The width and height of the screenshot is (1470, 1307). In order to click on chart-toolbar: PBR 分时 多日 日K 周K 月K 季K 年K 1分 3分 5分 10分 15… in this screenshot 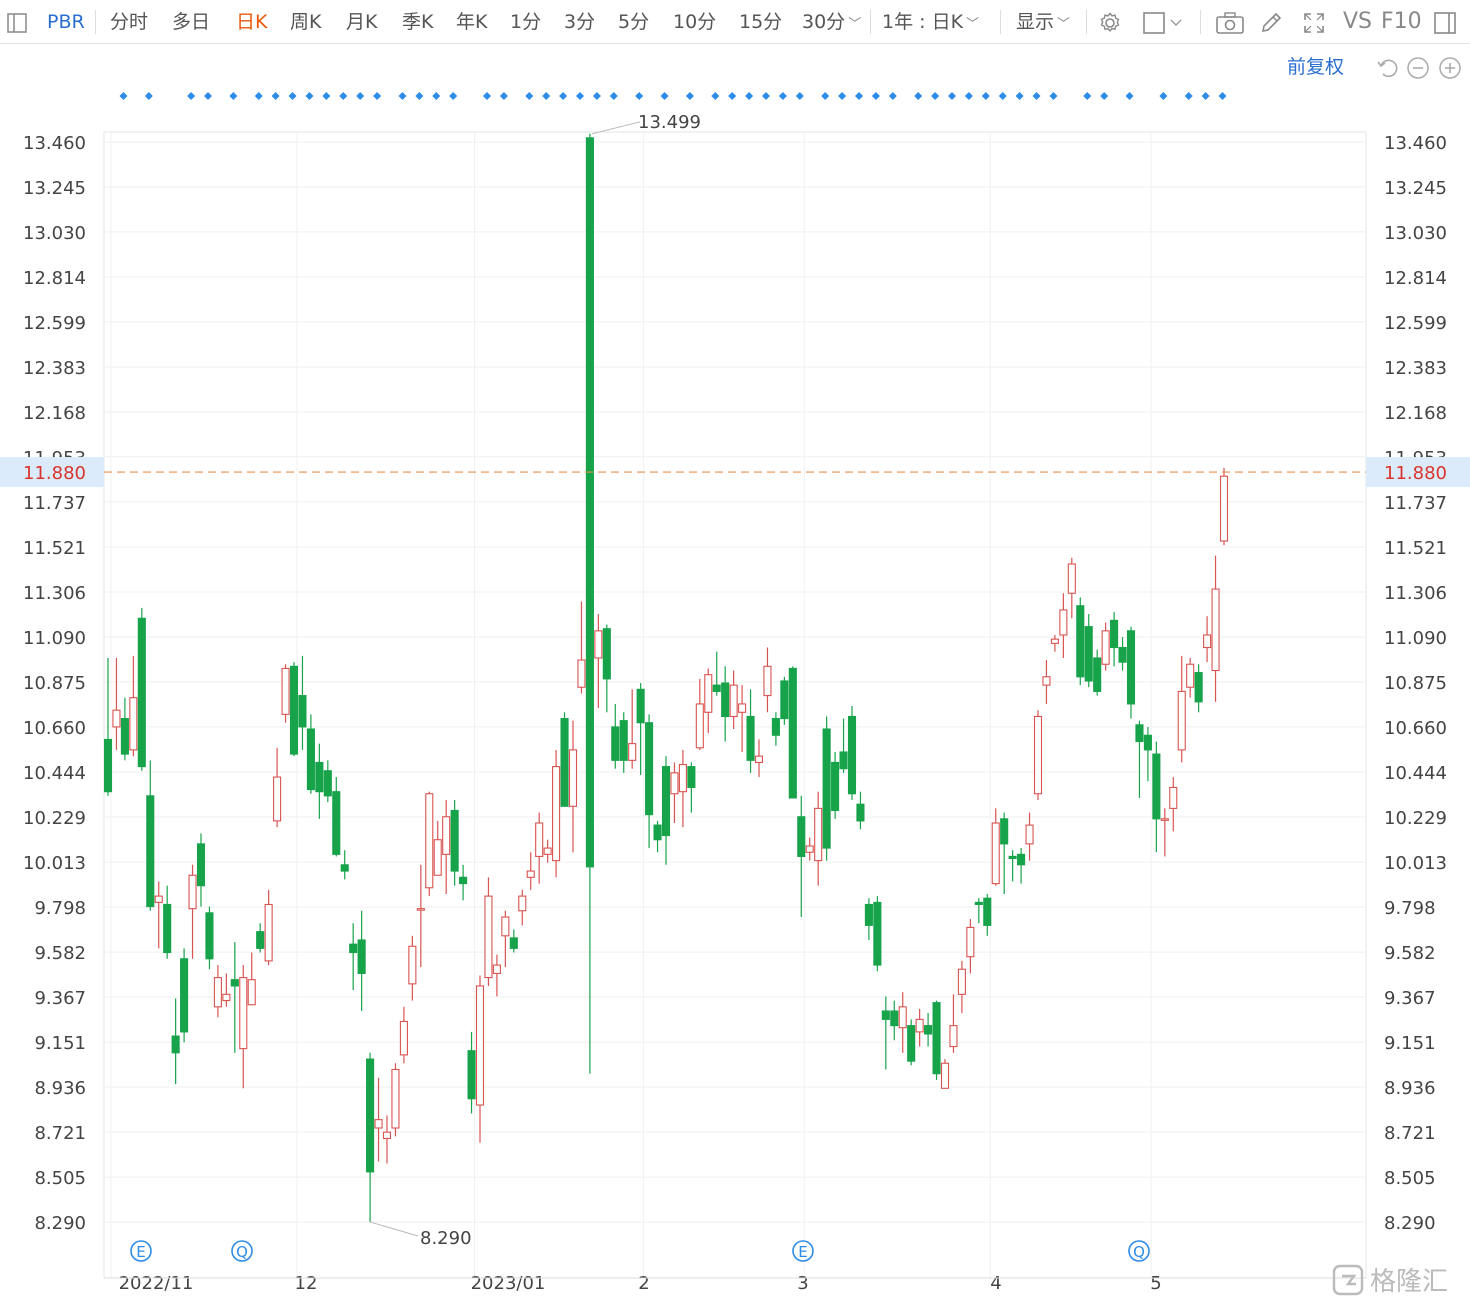, I will do `click(735, 22)`.